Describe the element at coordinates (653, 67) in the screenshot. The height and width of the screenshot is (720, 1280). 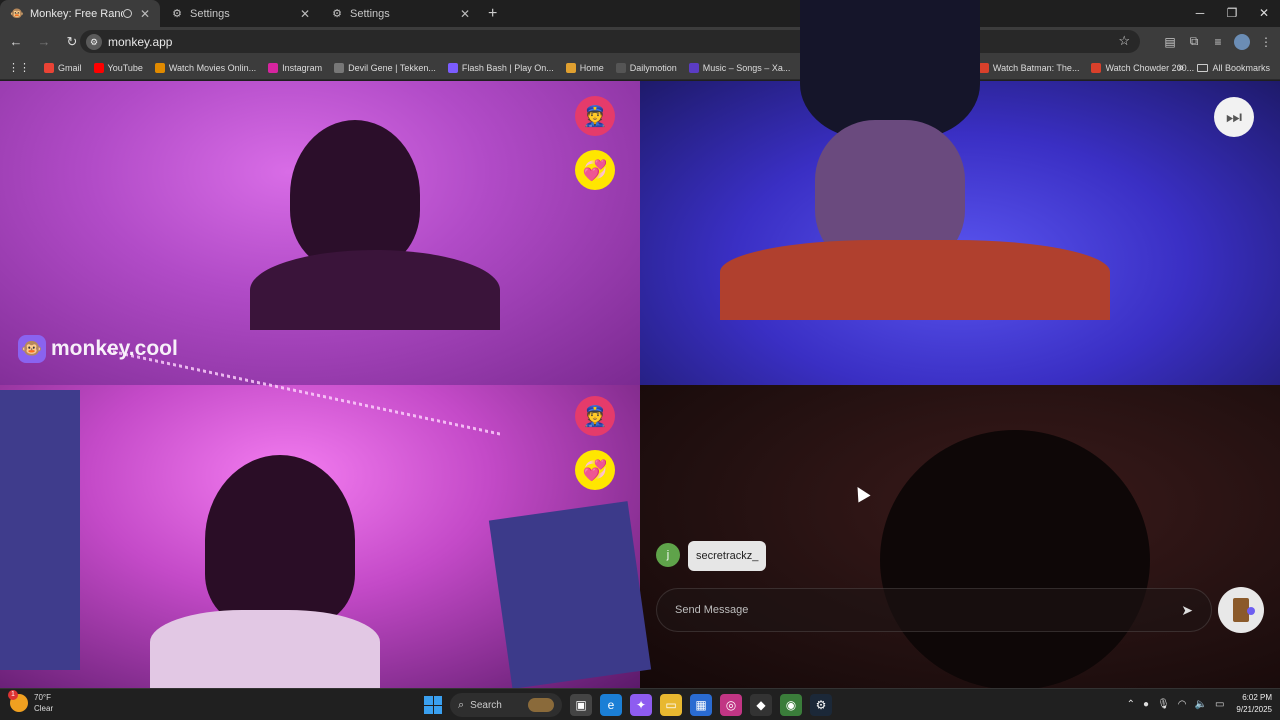
I see `bookmark-label: Dailymotion` at that location.